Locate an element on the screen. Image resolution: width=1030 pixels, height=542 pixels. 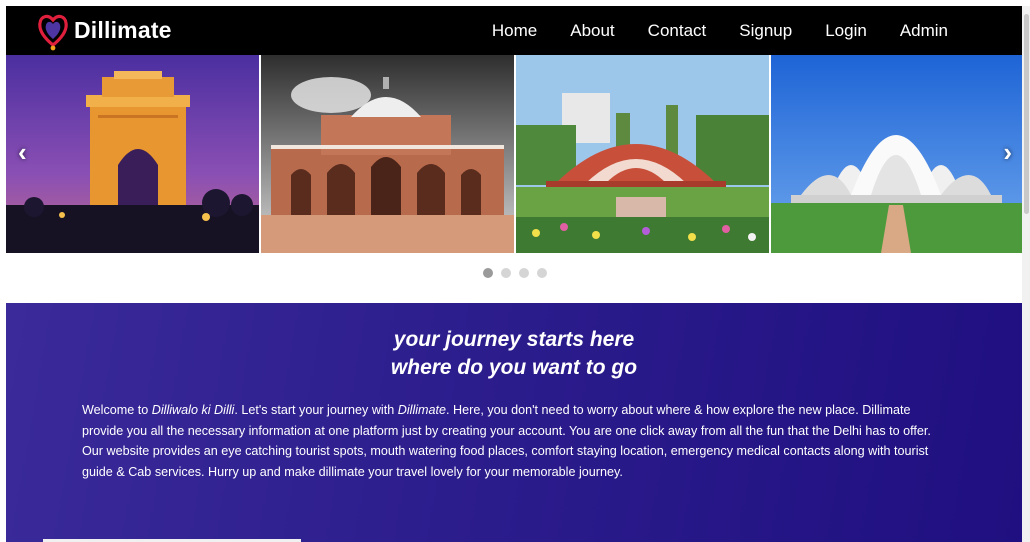
hero-title-line-1: your journey starts here is located at coordinates (514, 339).